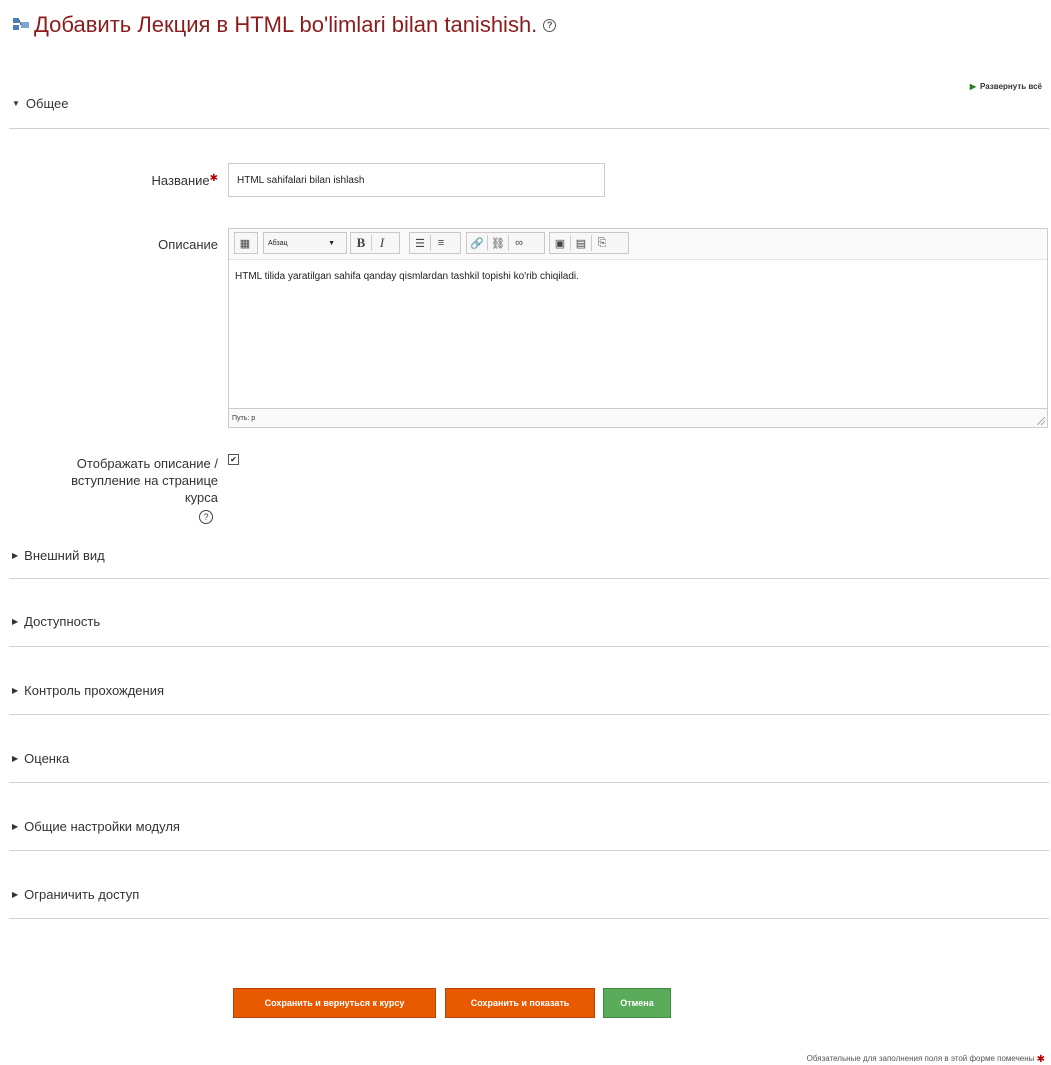  I want to click on bold-icon: B, so click(361, 243).